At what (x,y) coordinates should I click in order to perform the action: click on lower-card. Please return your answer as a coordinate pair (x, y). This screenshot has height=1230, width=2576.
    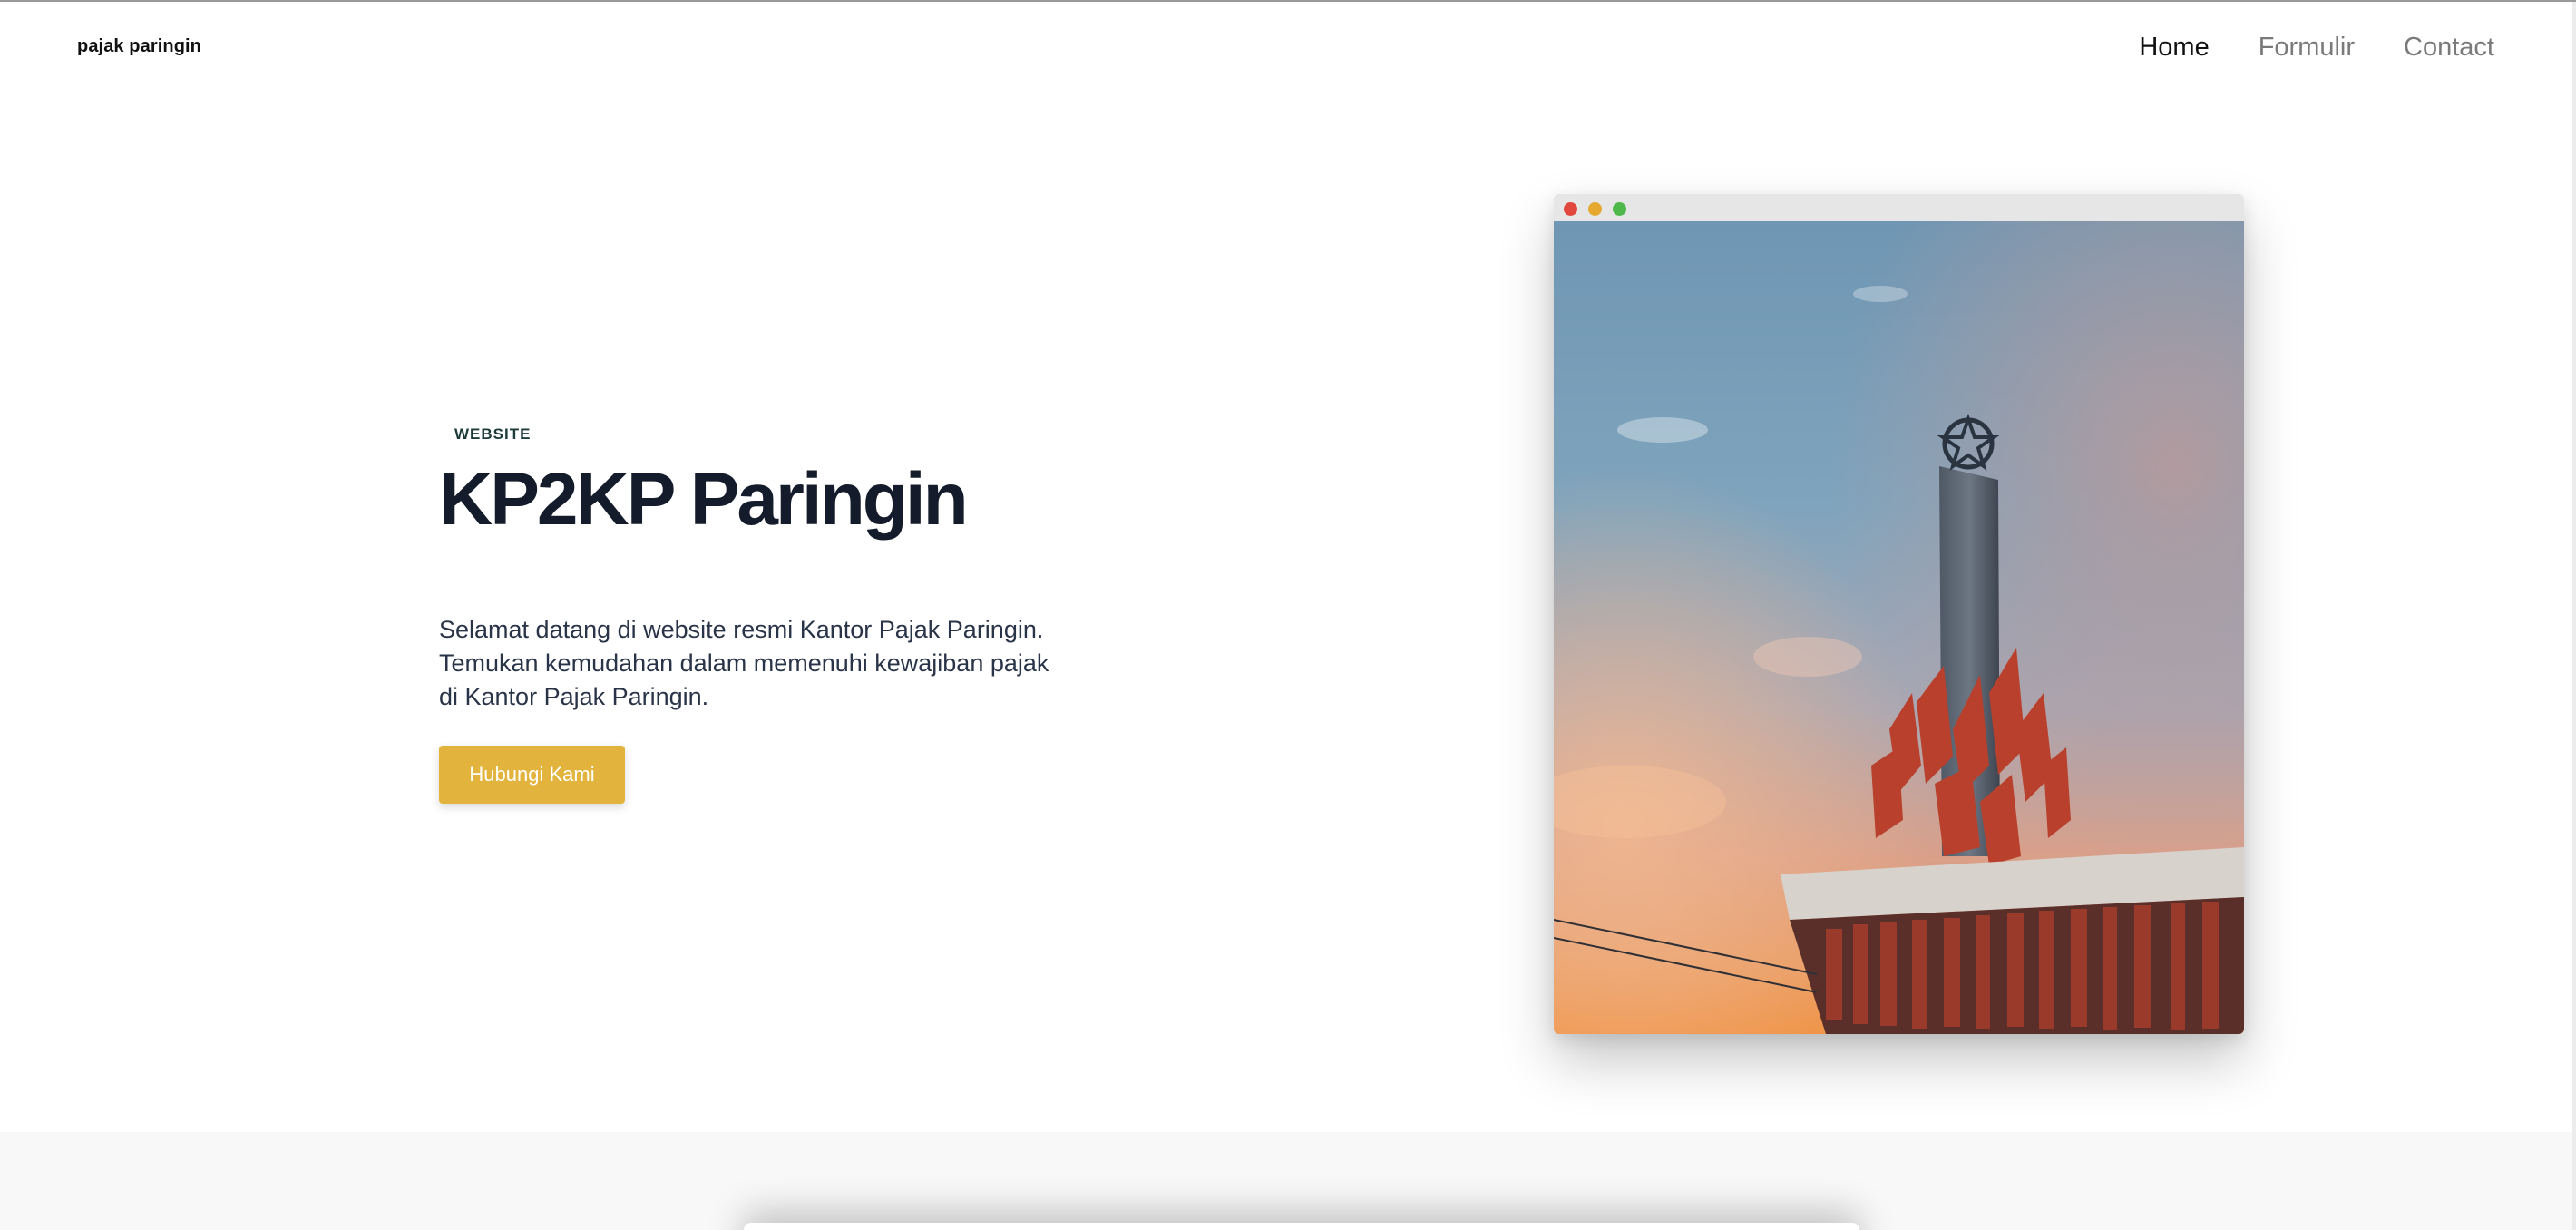
    Looking at the image, I should click on (1301, 1226).